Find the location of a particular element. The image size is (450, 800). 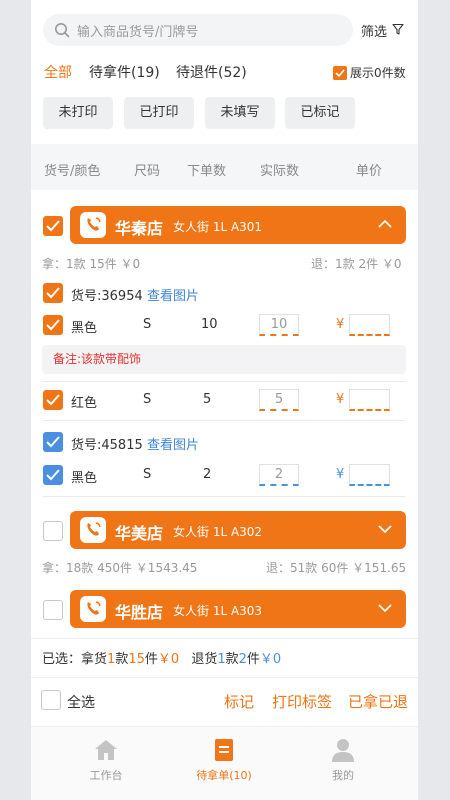

filter-button: 筛选 is located at coordinates (374, 30).